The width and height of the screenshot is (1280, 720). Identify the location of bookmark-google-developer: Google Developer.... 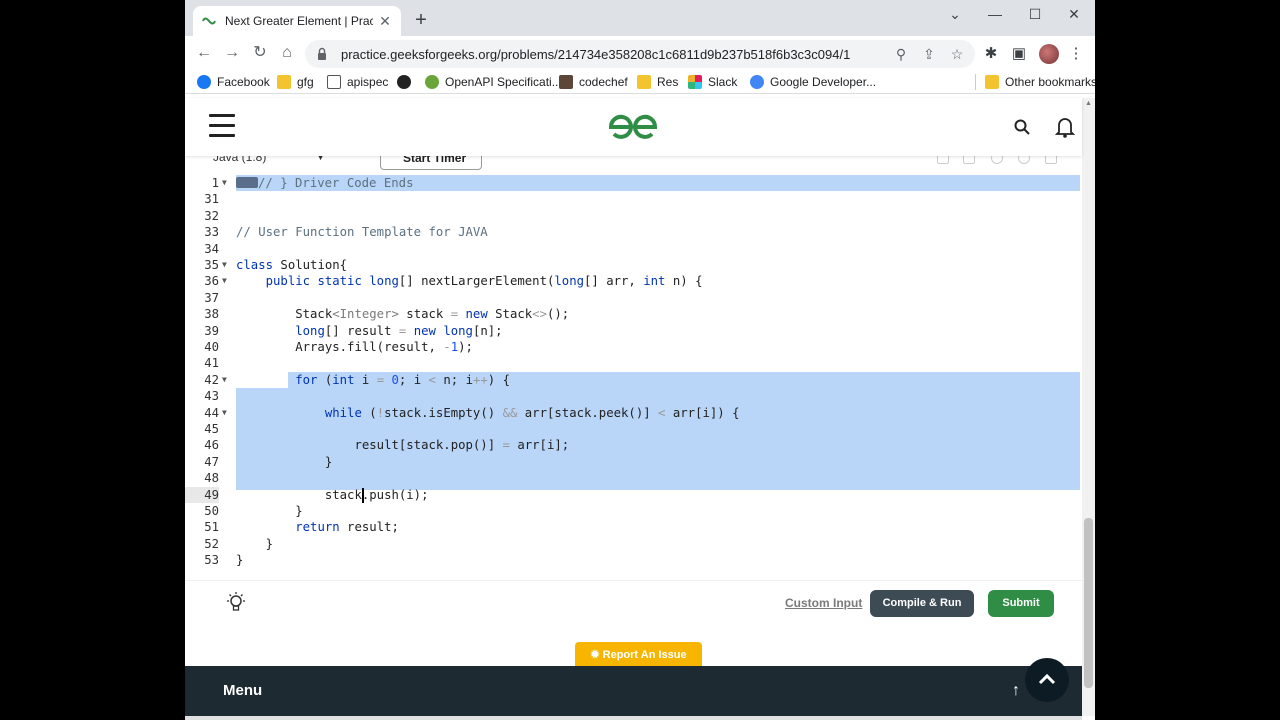
(813, 82).